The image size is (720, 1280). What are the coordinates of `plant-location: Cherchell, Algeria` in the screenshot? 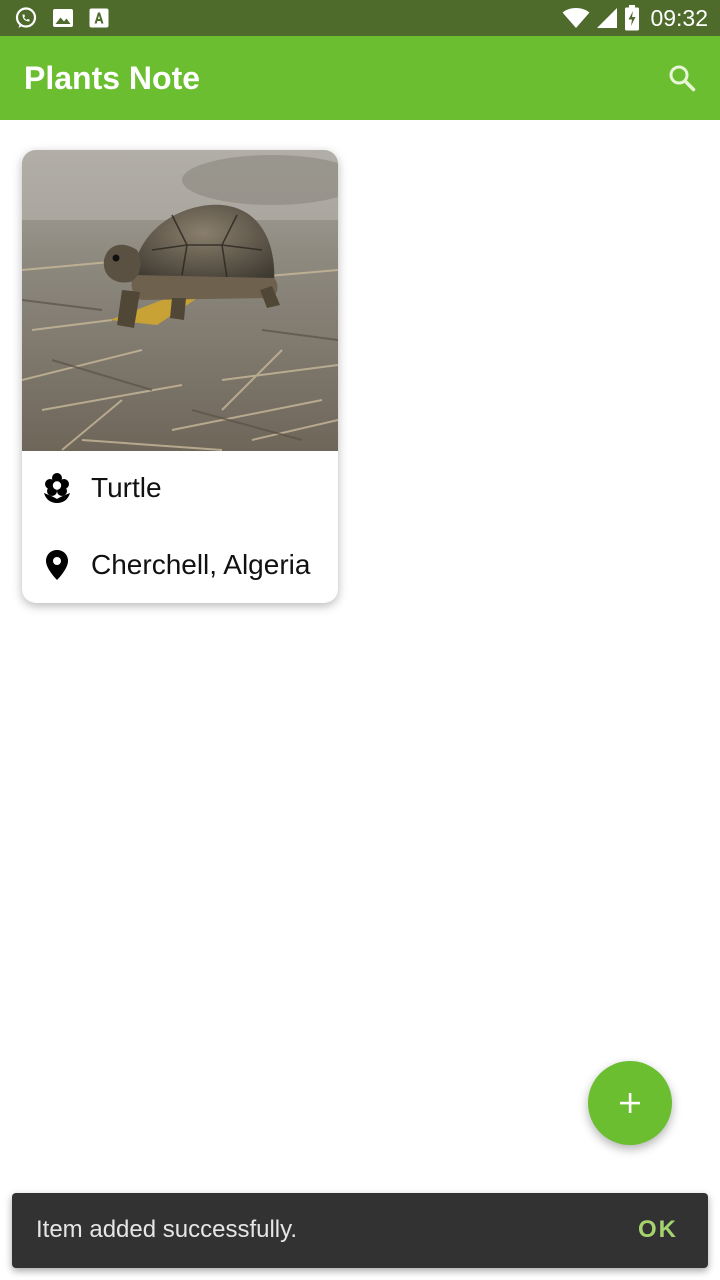 It's located at (201, 564).